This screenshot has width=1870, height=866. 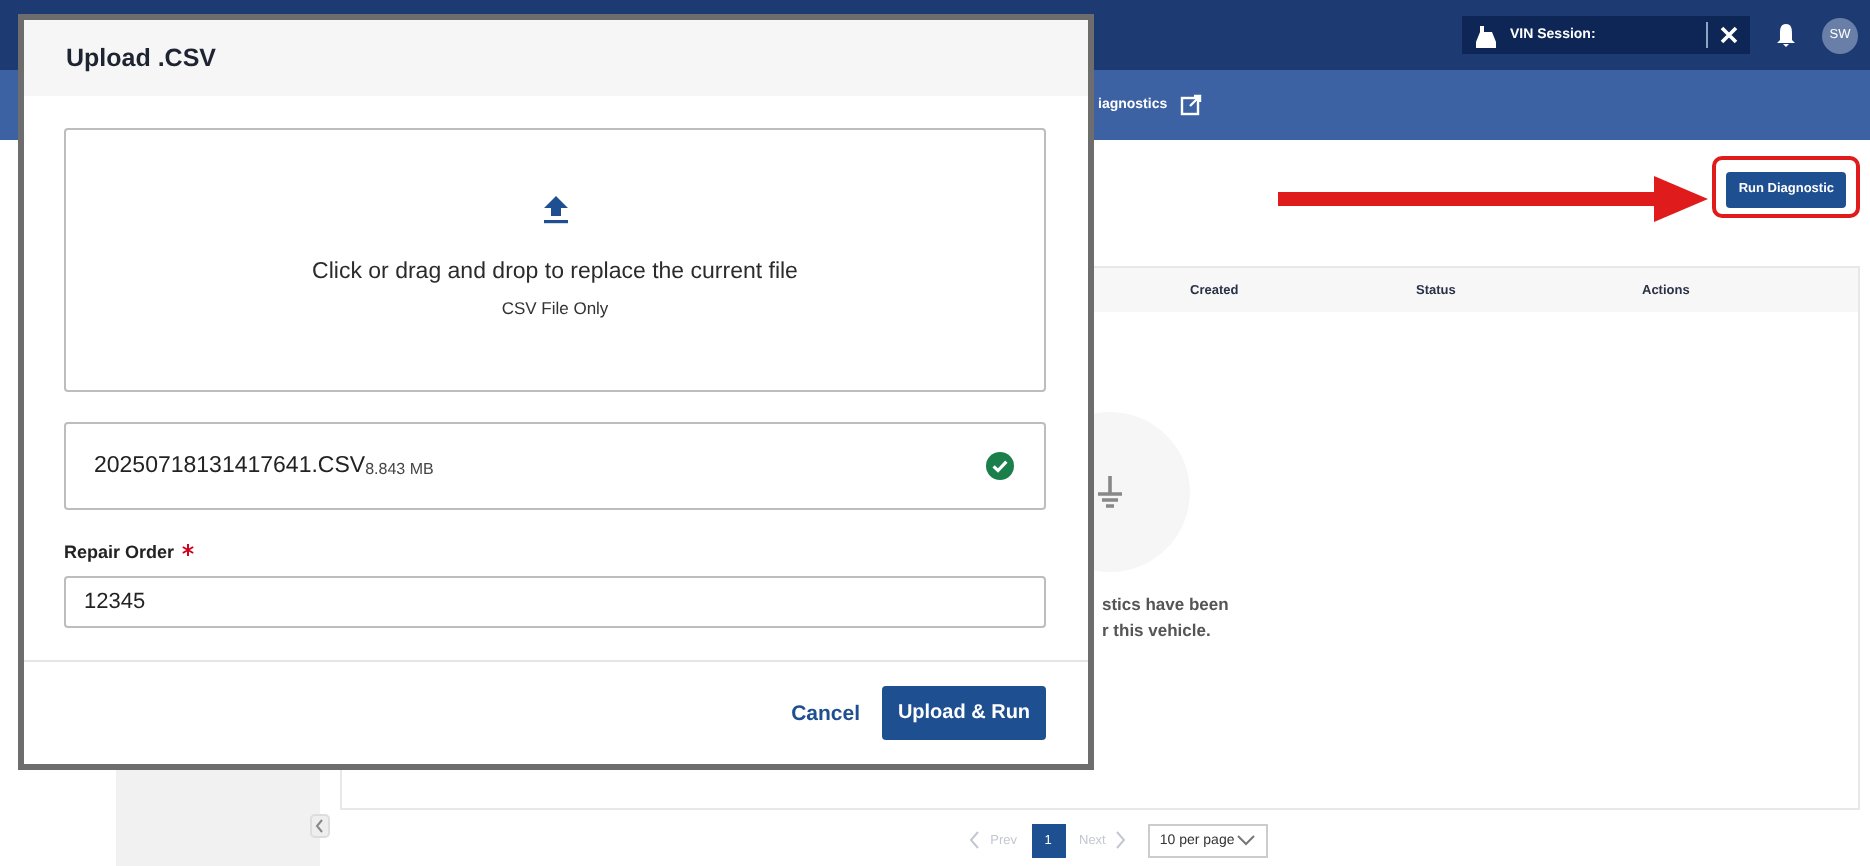 I want to click on upload-icon, so click(x=555, y=210).